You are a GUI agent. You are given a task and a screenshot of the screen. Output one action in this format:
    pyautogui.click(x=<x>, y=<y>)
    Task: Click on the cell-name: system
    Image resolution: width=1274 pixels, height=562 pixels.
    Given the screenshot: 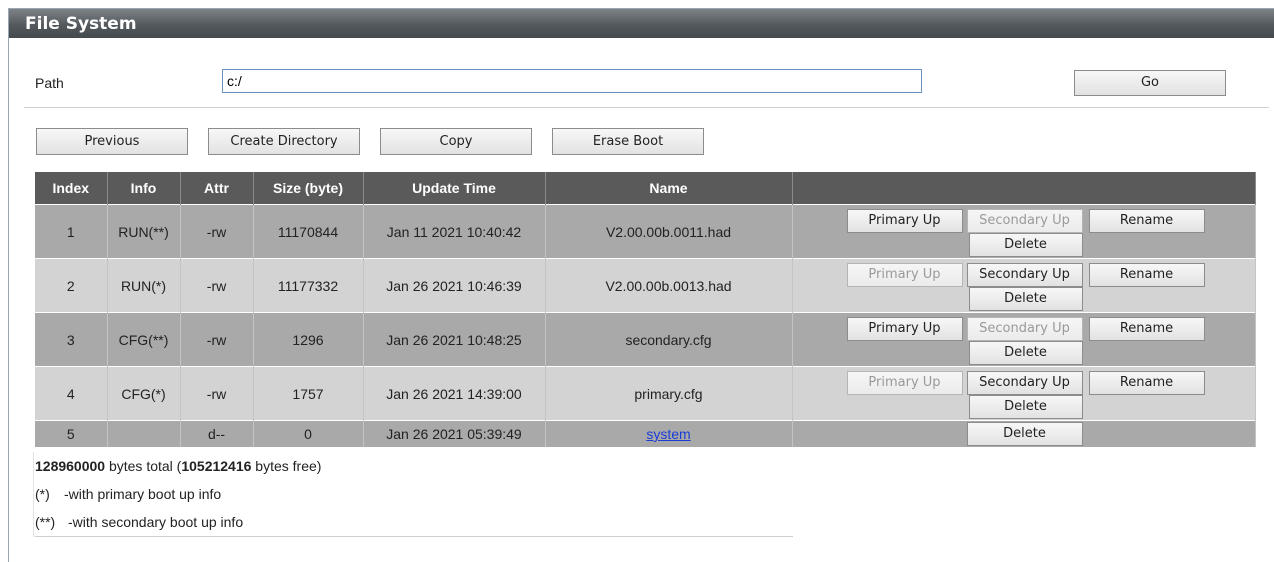 What is the action you would take?
    pyautogui.click(x=669, y=433)
    